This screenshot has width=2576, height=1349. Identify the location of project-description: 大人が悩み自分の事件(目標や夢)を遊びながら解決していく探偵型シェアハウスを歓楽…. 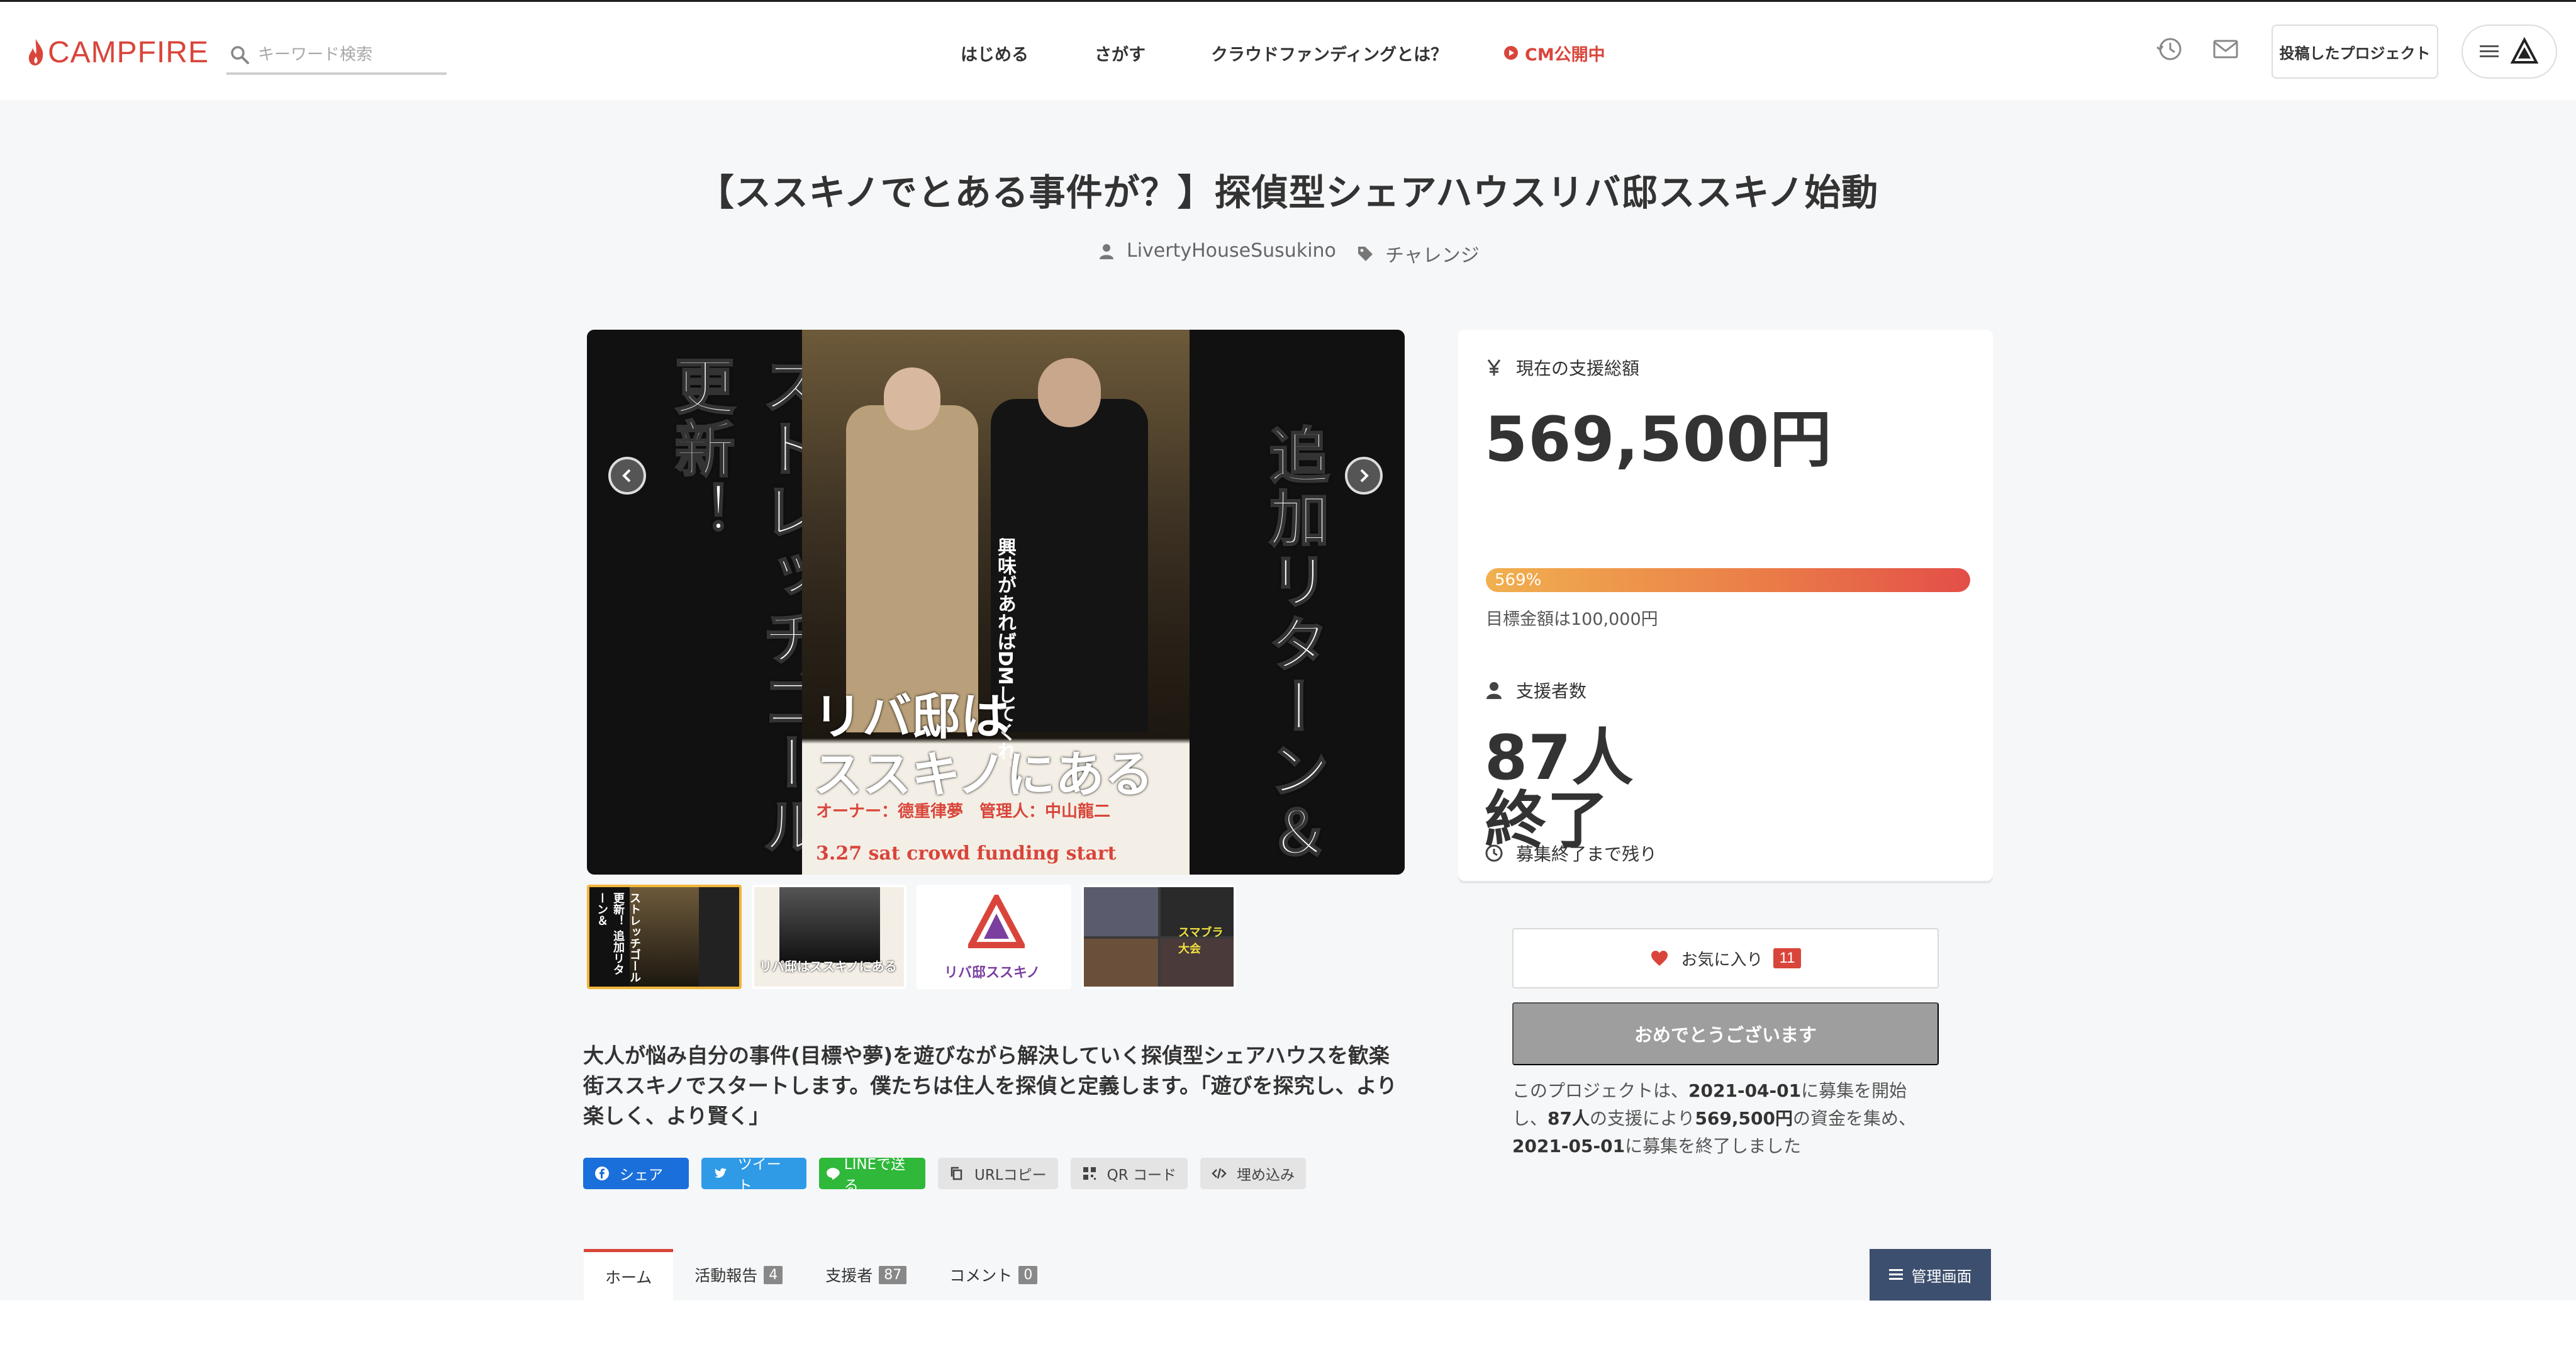
(990, 1085).